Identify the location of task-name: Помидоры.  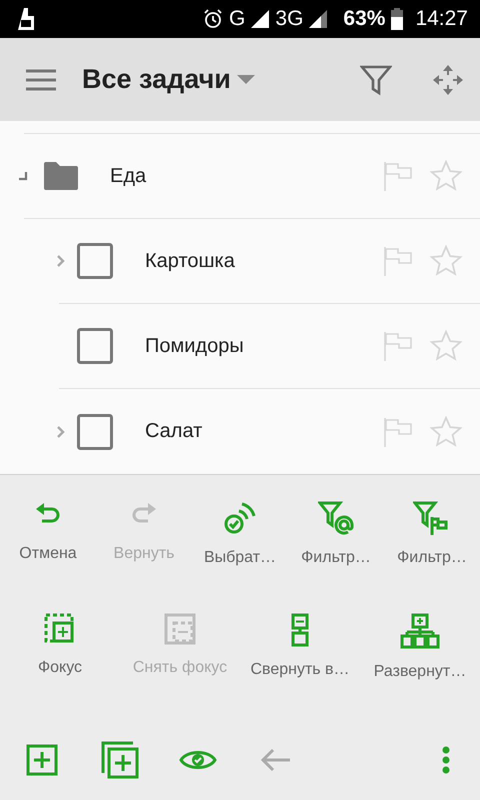
(195, 346).